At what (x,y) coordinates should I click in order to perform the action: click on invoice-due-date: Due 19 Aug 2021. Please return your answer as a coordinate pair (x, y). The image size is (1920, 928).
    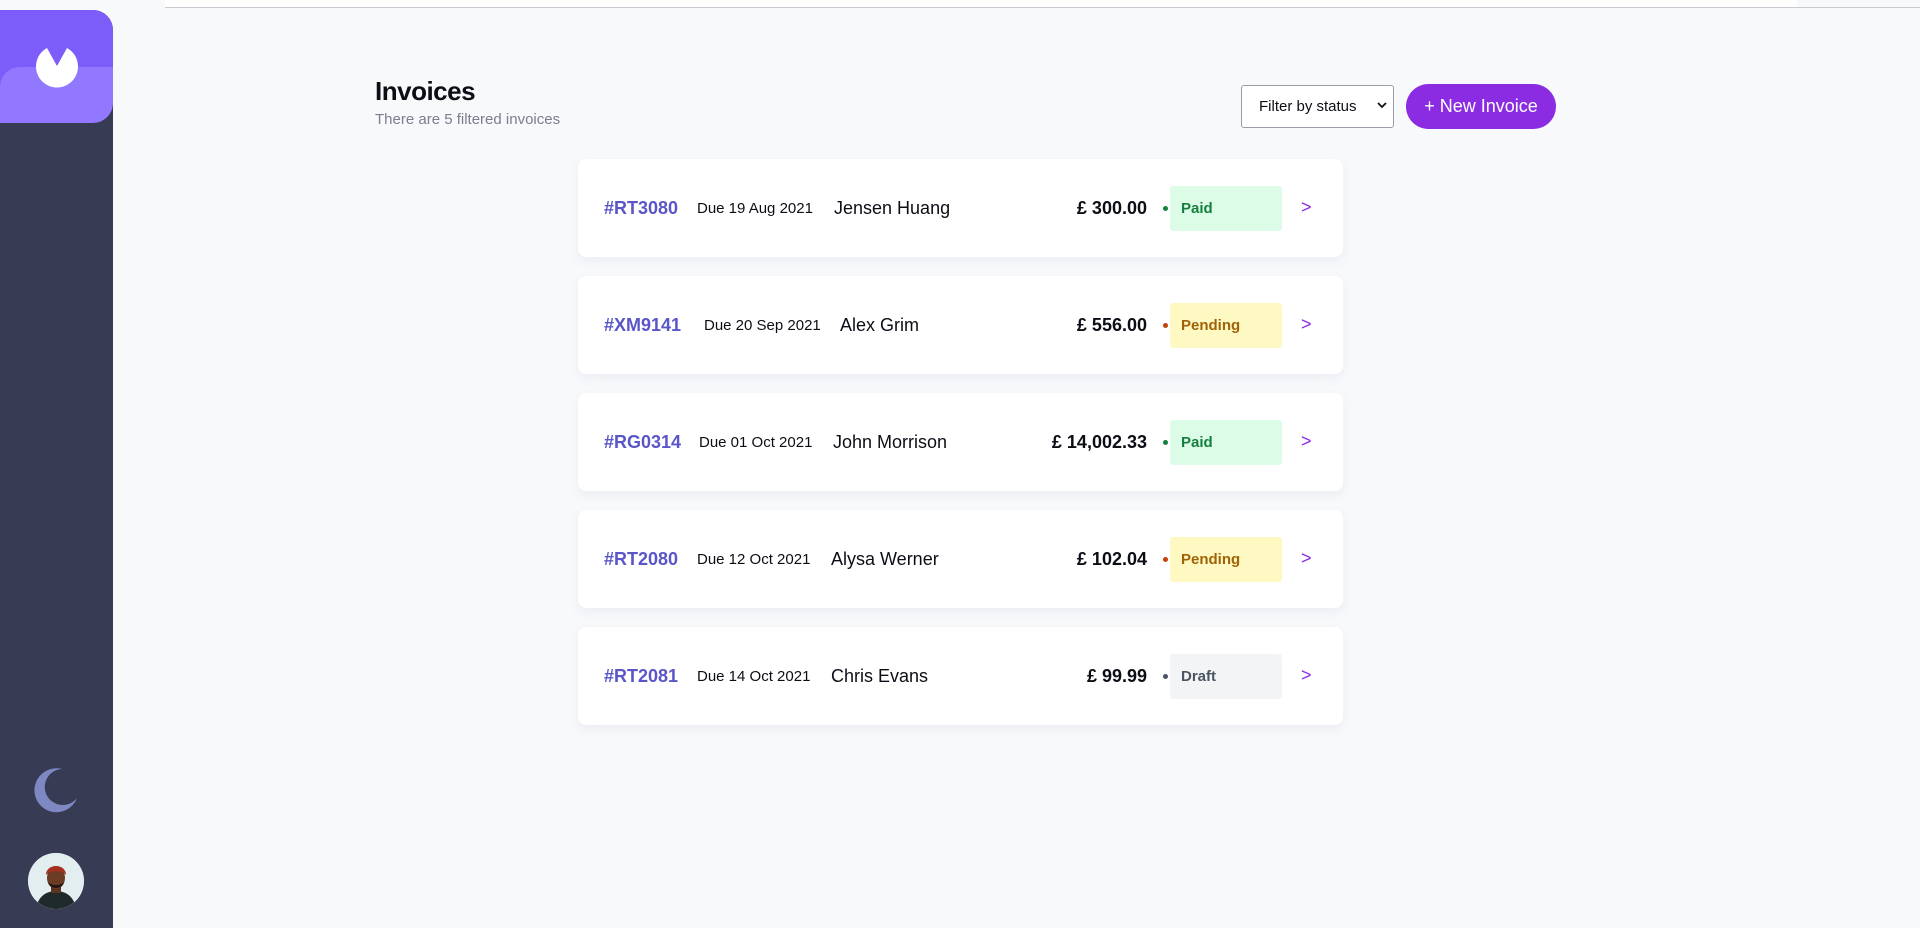
    Looking at the image, I should click on (755, 208).